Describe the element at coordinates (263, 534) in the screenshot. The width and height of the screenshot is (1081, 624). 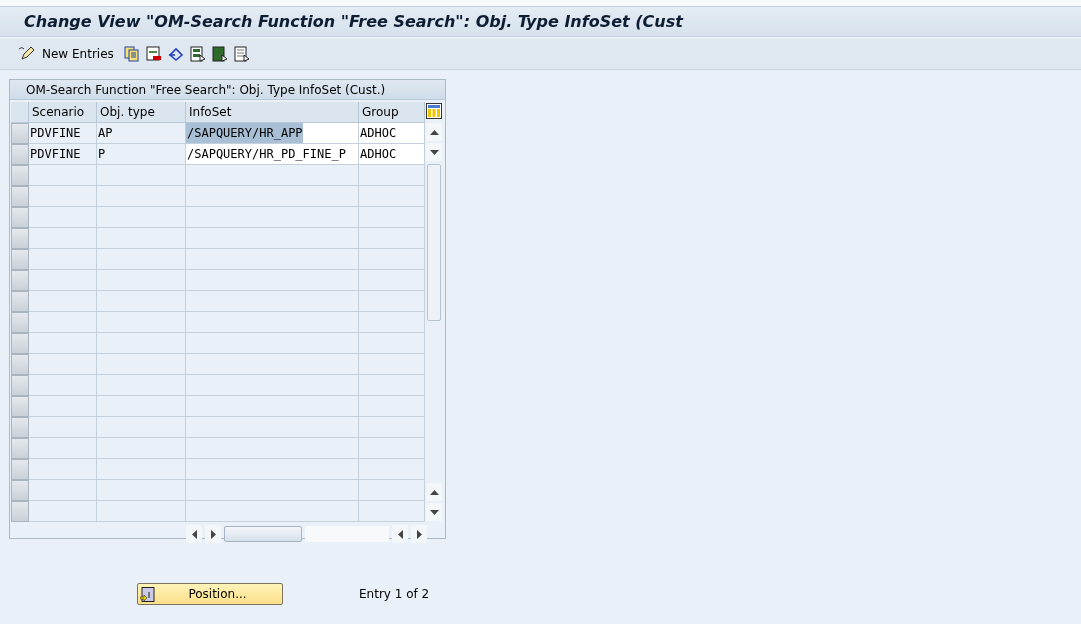
I see `horizontal-scrollbar-thumb` at that location.